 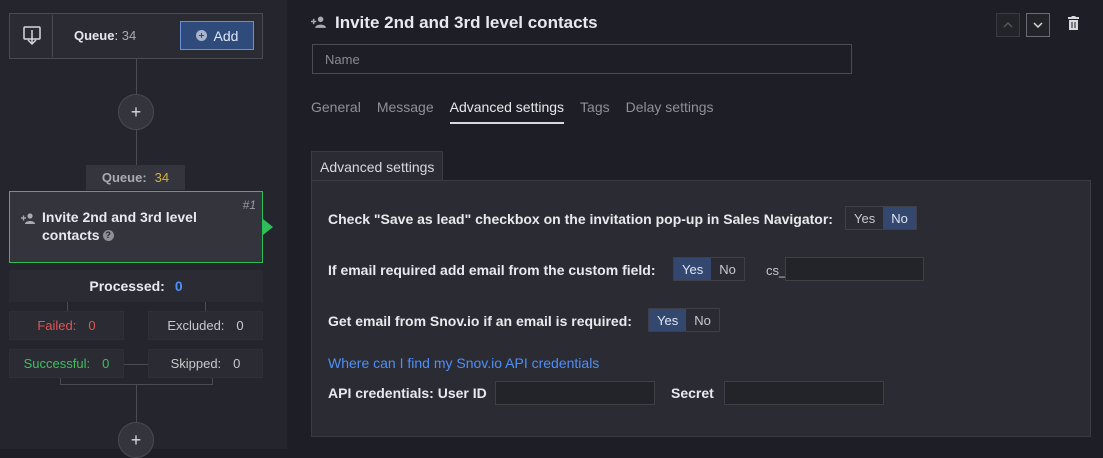 What do you see at coordinates (595, 111) in the screenshot?
I see `tab-tags: Tags` at bounding box center [595, 111].